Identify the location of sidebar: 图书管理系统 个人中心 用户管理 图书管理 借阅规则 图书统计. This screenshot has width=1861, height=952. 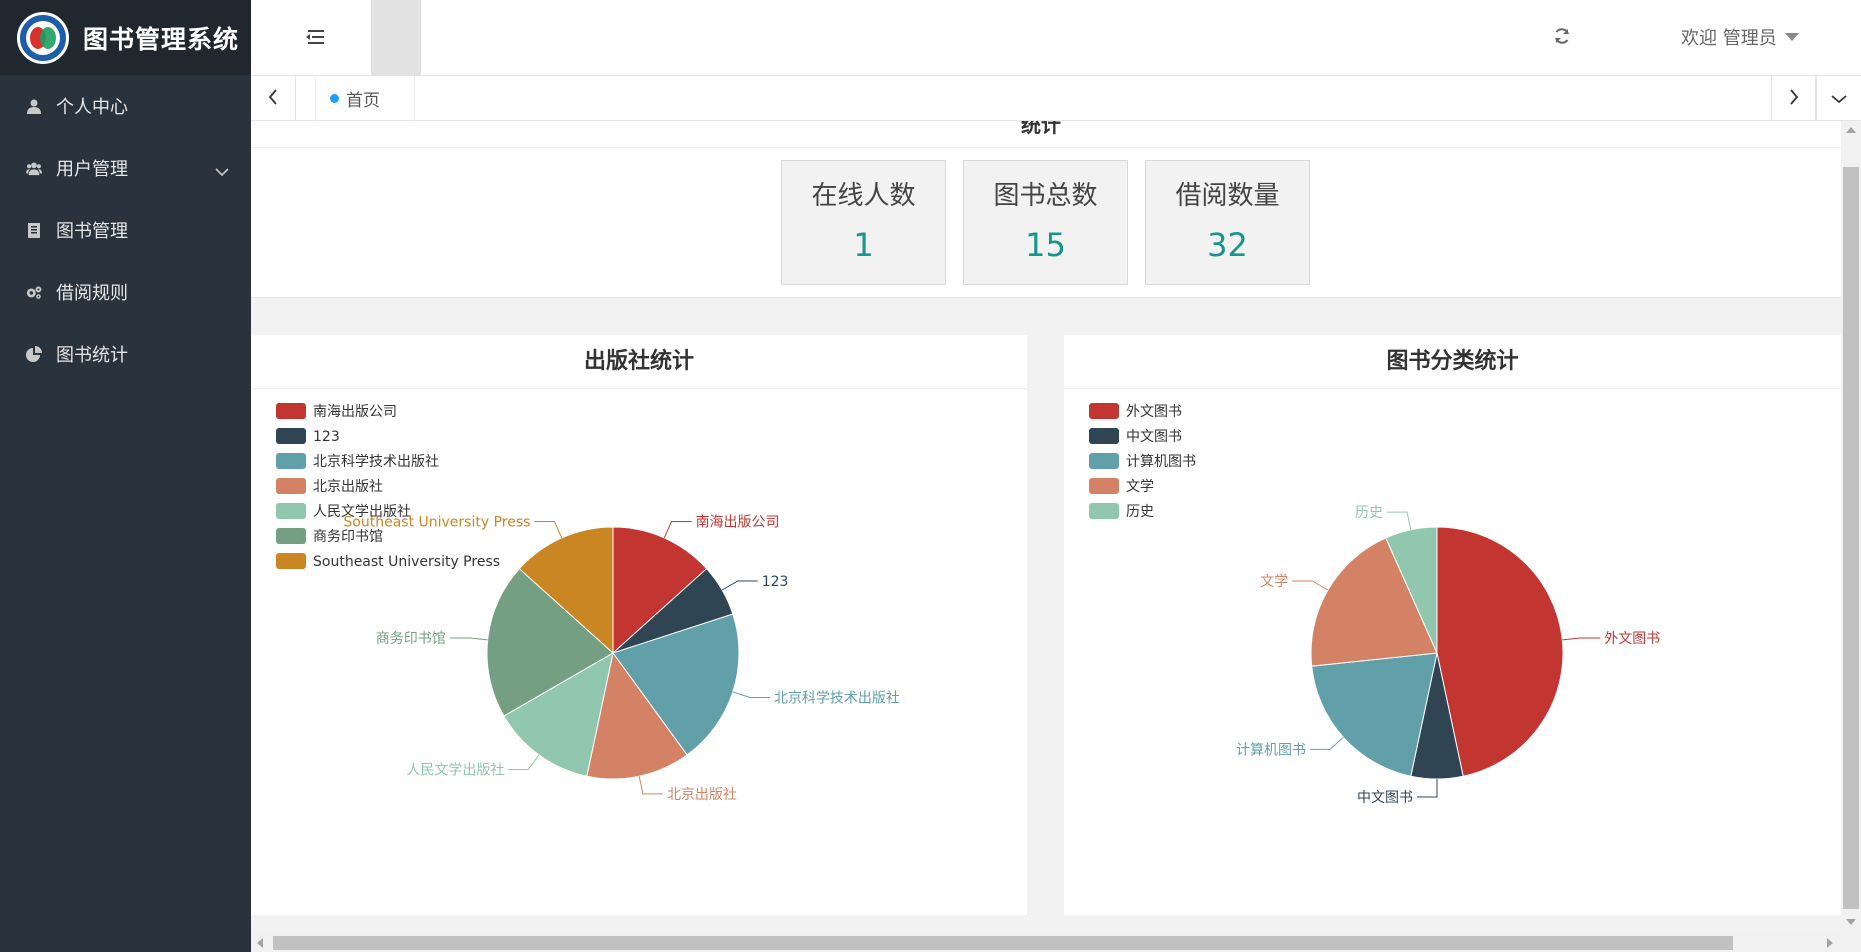
(125, 476).